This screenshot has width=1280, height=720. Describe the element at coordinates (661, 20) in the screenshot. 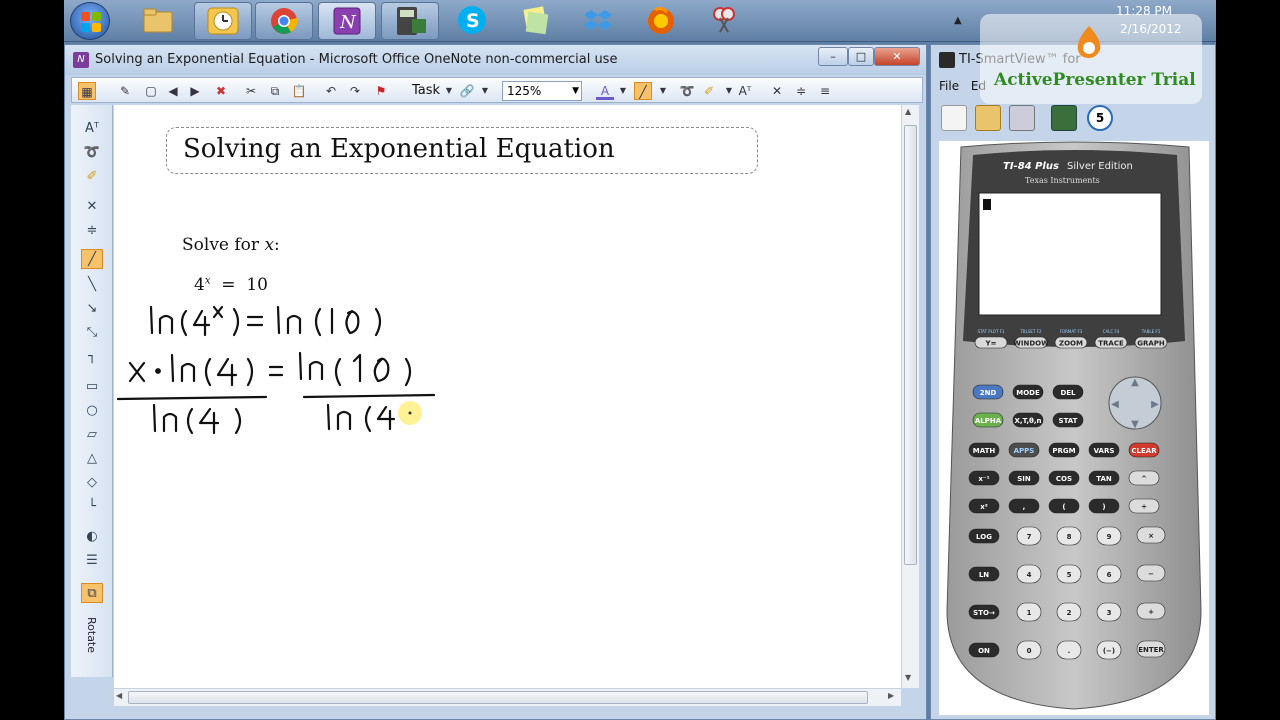

I see `firefox-icon` at that location.